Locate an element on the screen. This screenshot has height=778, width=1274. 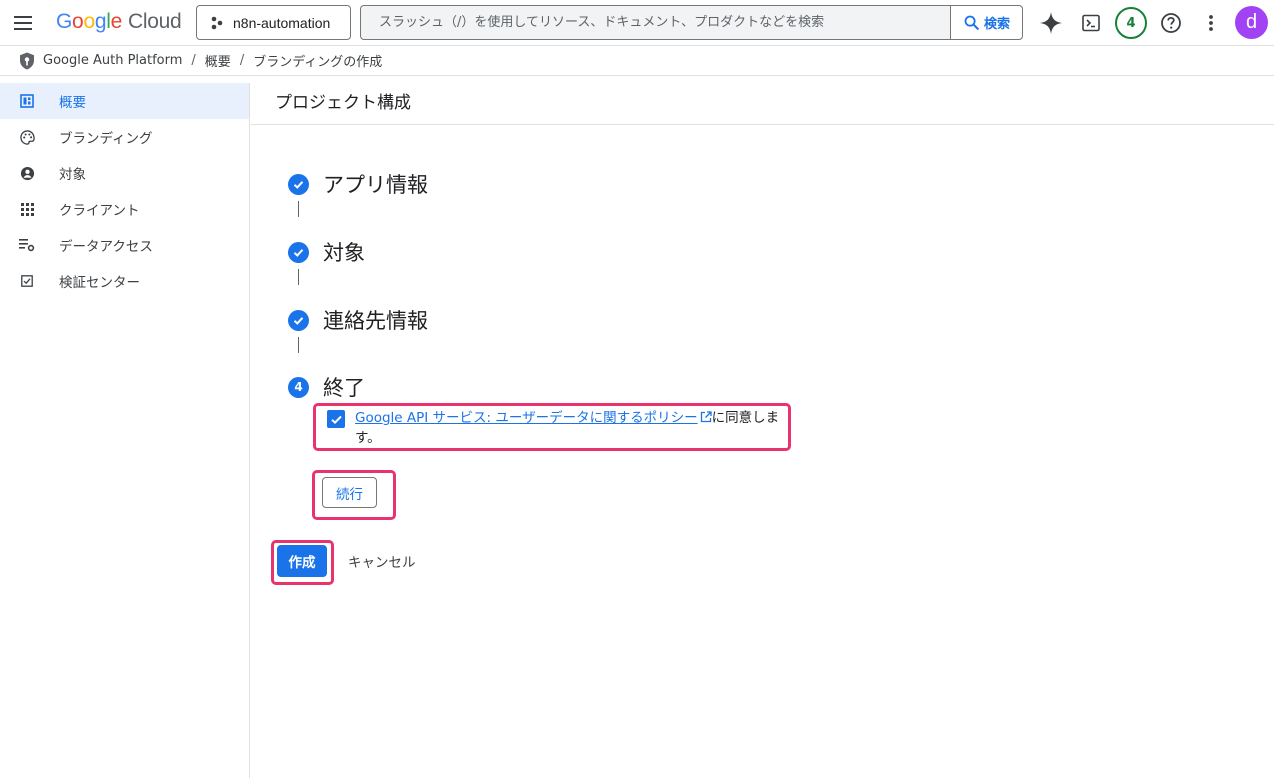
sidebar-item-overview: 概要 is located at coordinates (124, 101).